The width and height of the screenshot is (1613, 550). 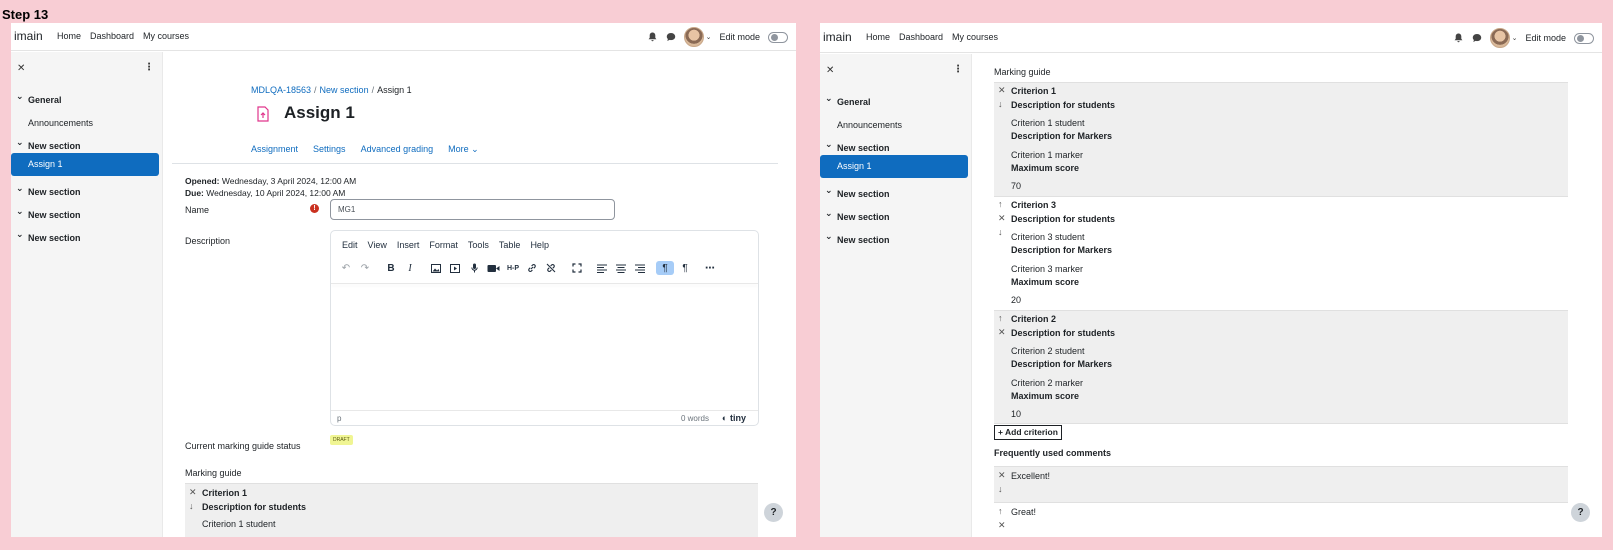 I want to click on breadcrumb-course: MDLQA-18563, so click(x=281, y=90).